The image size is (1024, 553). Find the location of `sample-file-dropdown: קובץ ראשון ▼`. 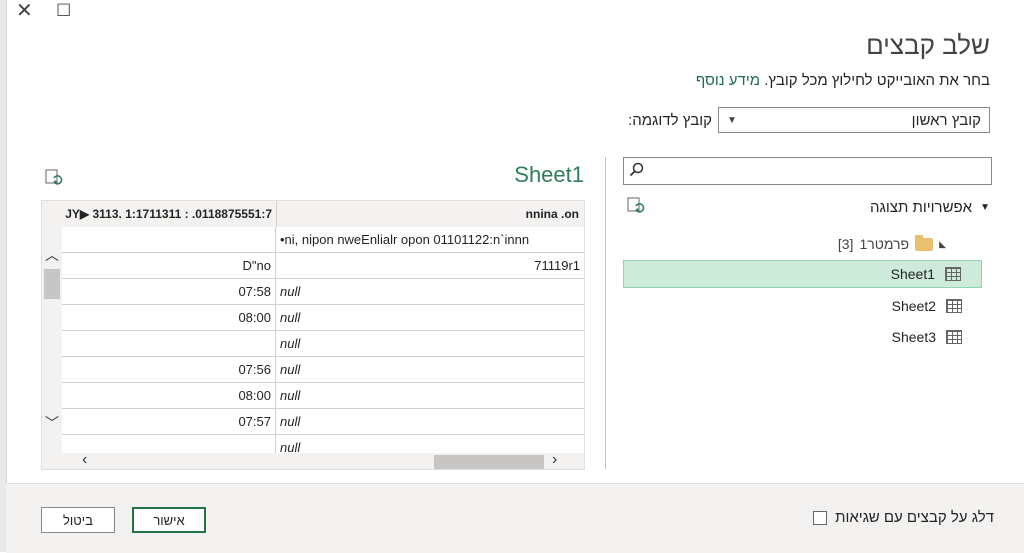

sample-file-dropdown: קובץ ראשון ▼ is located at coordinates (854, 120).